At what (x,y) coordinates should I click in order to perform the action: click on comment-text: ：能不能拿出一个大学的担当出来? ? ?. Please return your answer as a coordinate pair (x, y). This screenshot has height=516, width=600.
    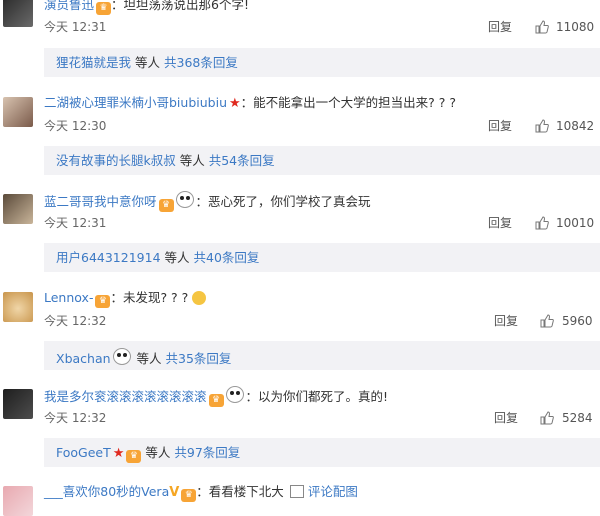
    Looking at the image, I should click on (348, 102).